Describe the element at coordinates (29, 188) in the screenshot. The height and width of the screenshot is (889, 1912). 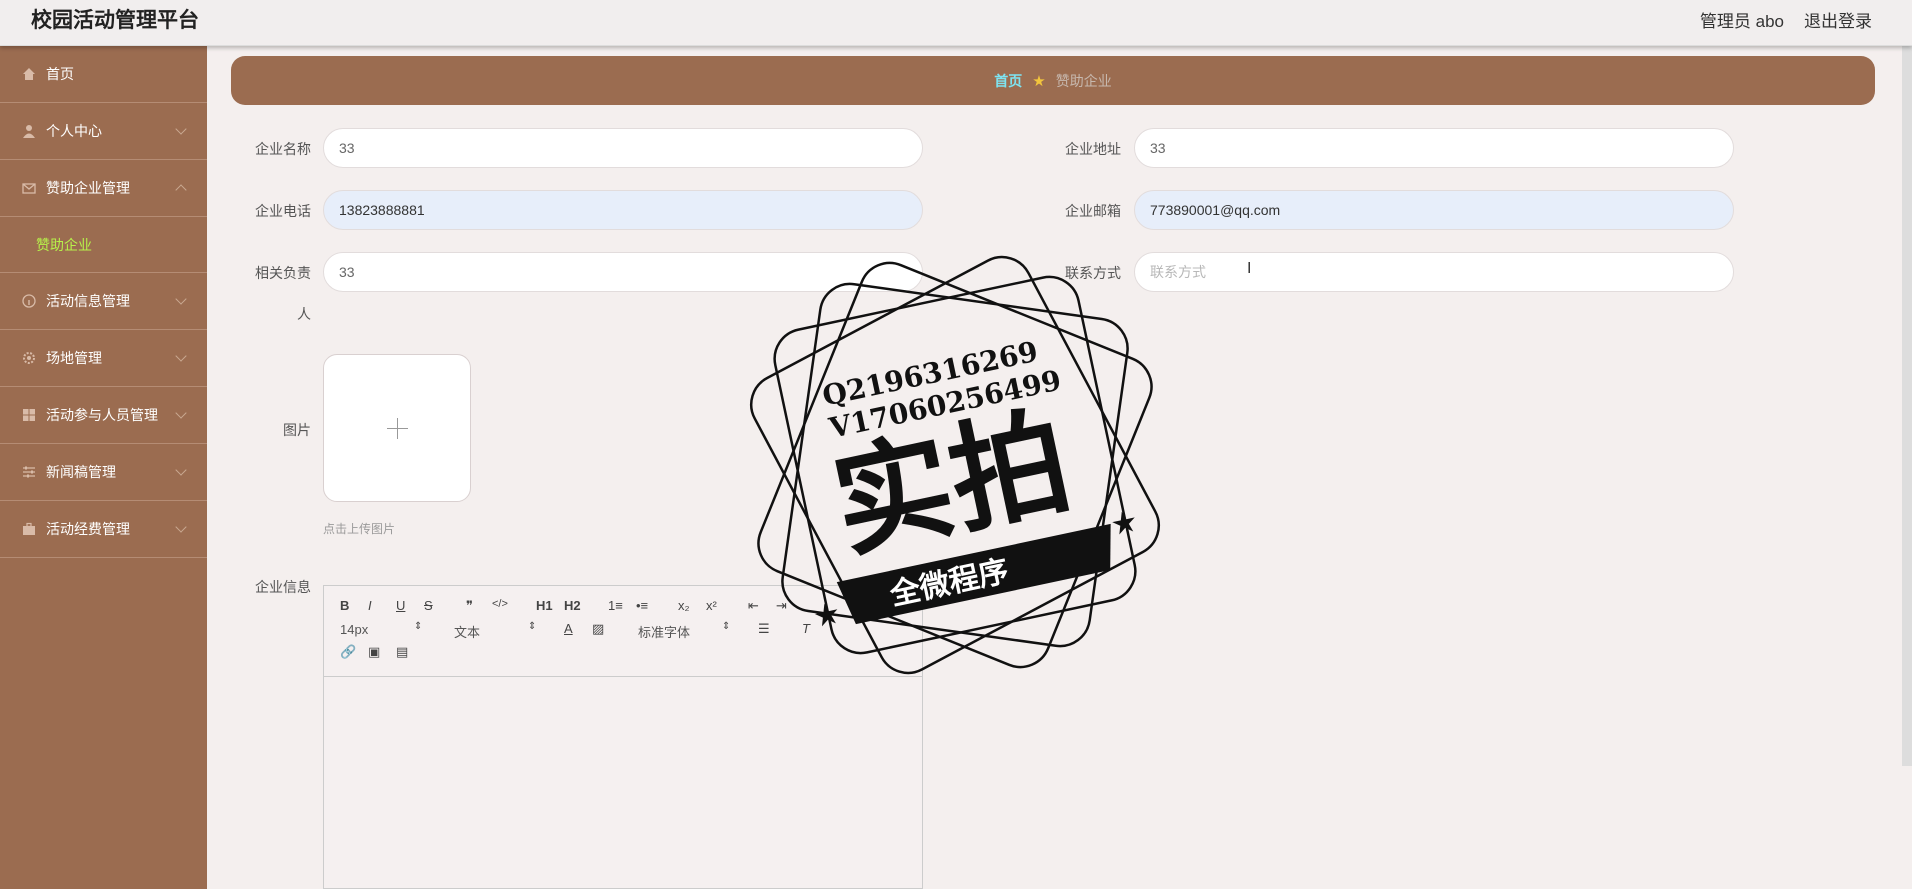
I see `mail-icon` at that location.